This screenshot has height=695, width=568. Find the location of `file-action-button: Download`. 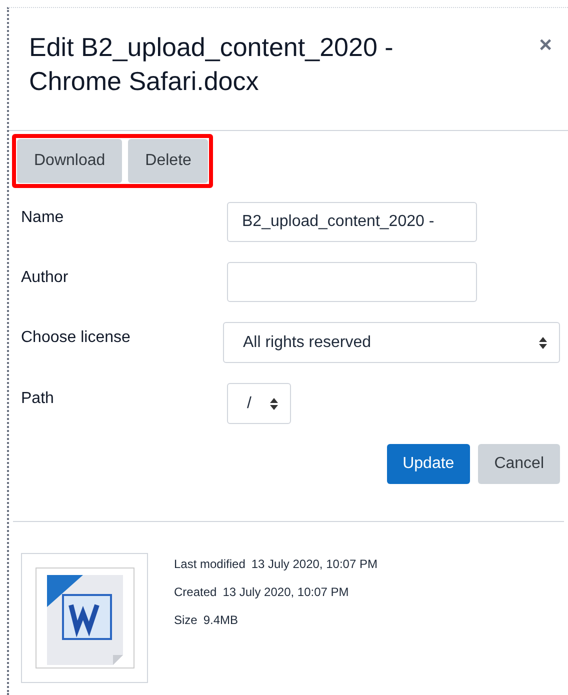

file-action-button: Download is located at coordinates (69, 161).